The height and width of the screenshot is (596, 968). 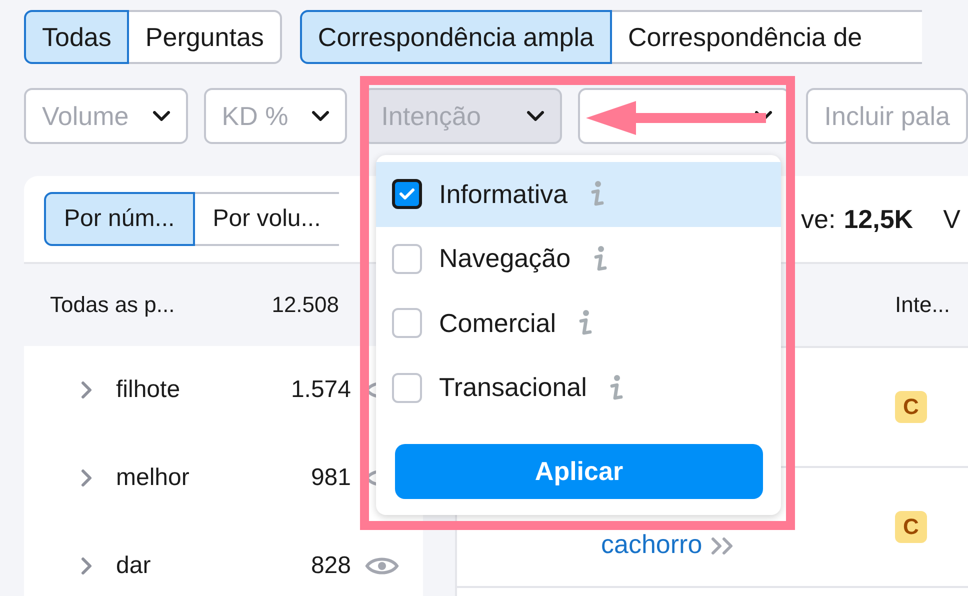 I want to click on group-count: 981, so click(x=330, y=478).